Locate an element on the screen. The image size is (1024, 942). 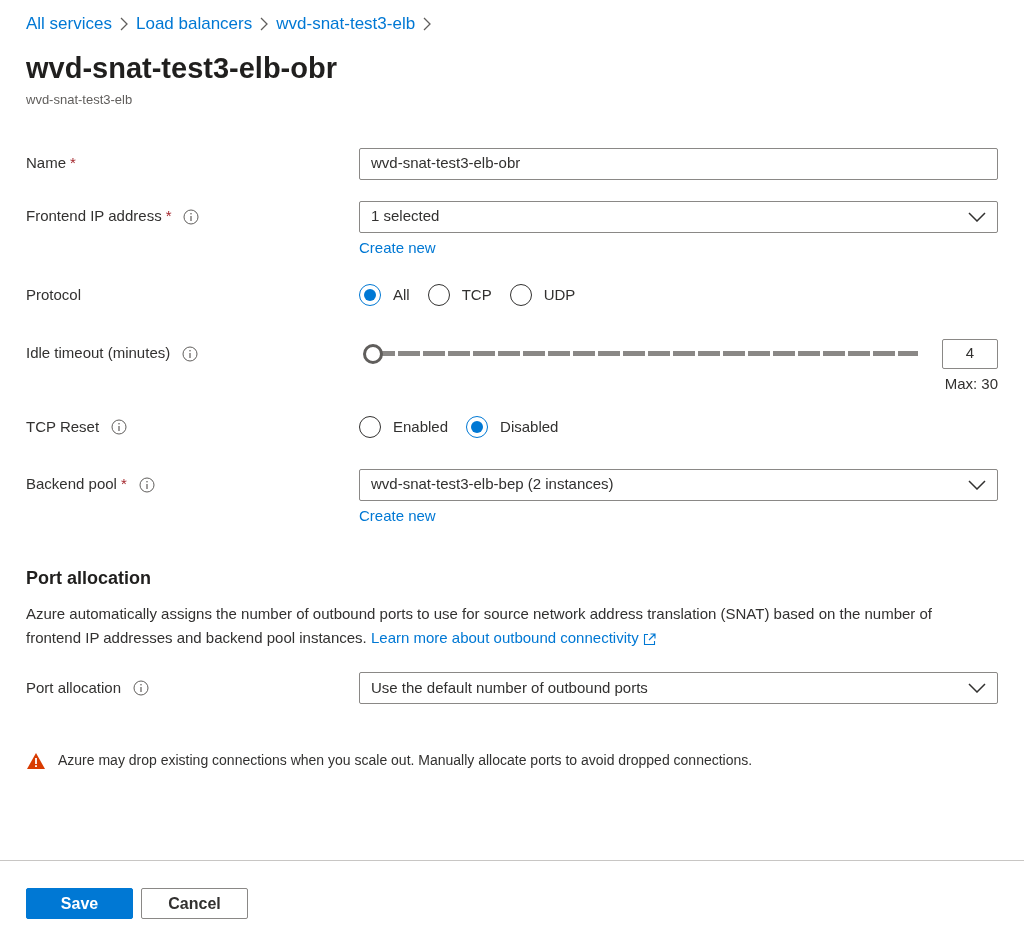
cancel-button: Cancel is located at coordinates (194, 903).